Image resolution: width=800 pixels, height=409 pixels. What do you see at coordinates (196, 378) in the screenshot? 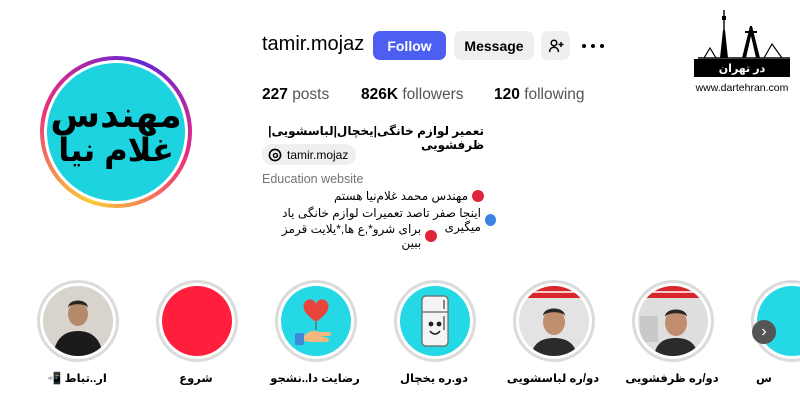
I see `highlight-label: شروع` at bounding box center [196, 378].